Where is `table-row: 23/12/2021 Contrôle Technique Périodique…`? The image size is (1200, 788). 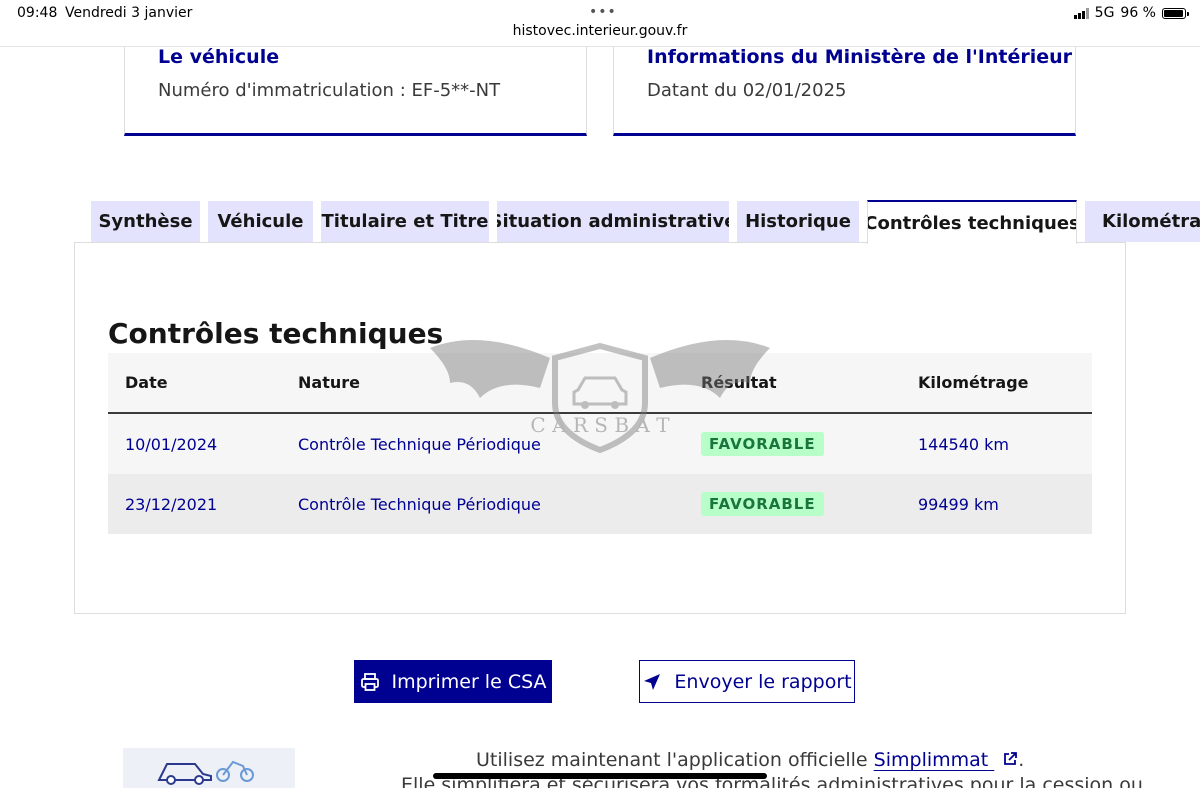 table-row: 23/12/2021 Contrôle Technique Périodique… is located at coordinates (600, 504).